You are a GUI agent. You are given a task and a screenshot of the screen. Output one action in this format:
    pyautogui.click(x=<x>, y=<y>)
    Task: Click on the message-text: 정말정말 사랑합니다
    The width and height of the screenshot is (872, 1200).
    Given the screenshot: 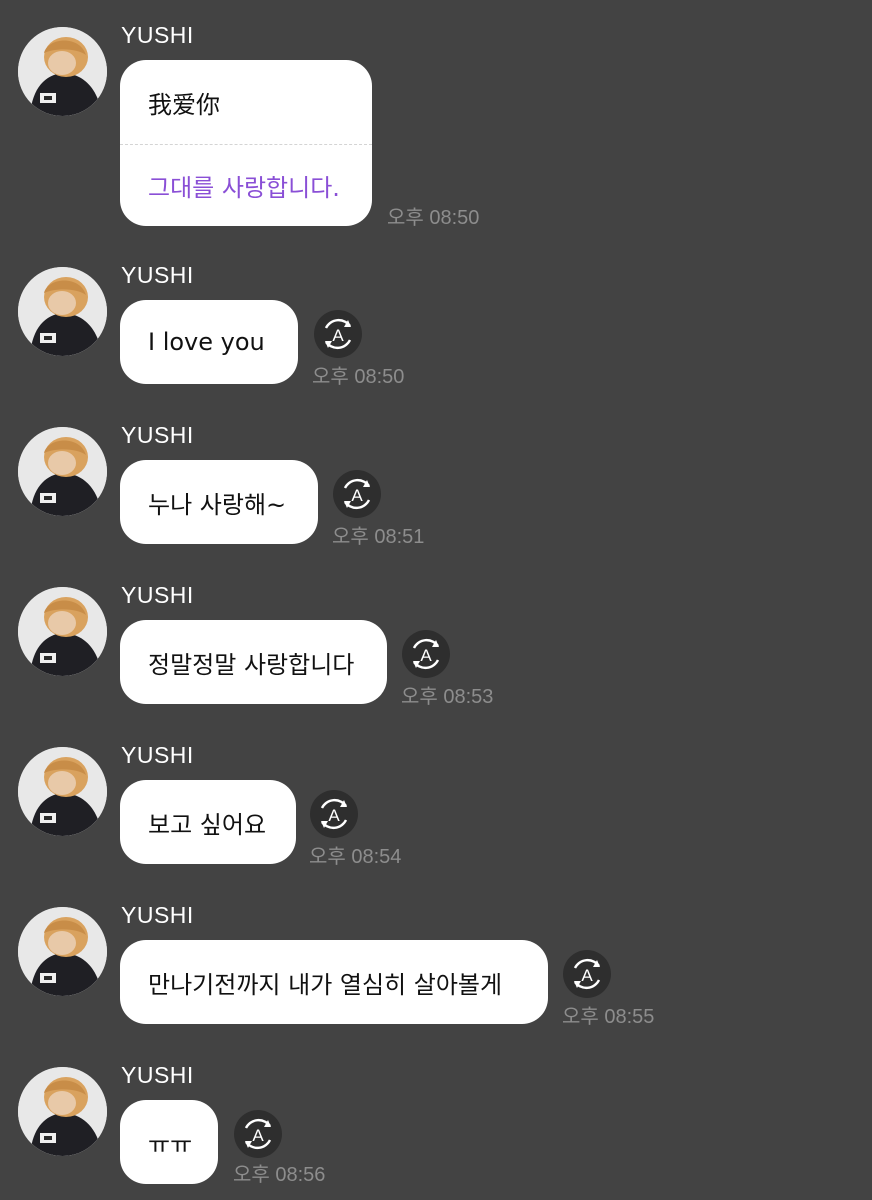 What is the action you would take?
    pyautogui.click(x=251, y=664)
    